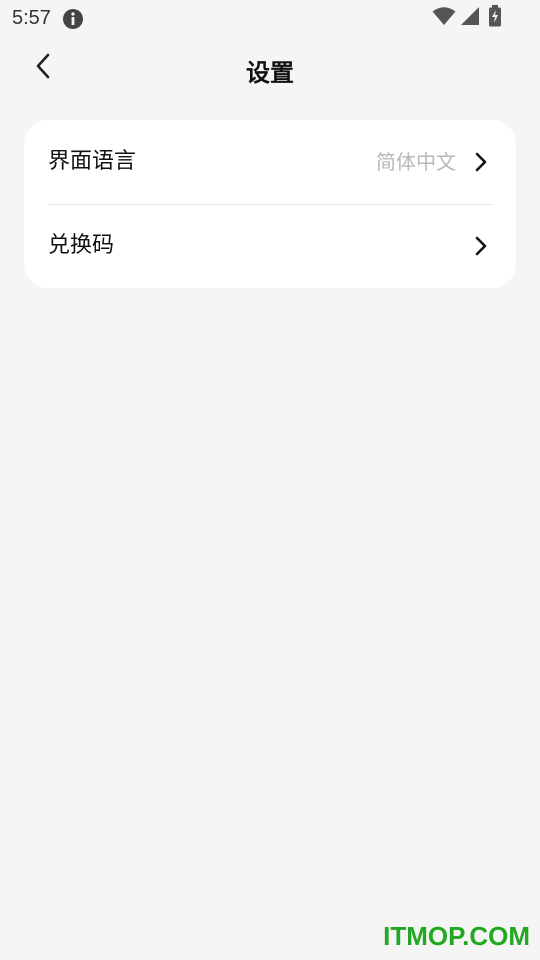  What do you see at coordinates (416, 162) in the screenshot?
I see `settings-item-value: 简体中文` at bounding box center [416, 162].